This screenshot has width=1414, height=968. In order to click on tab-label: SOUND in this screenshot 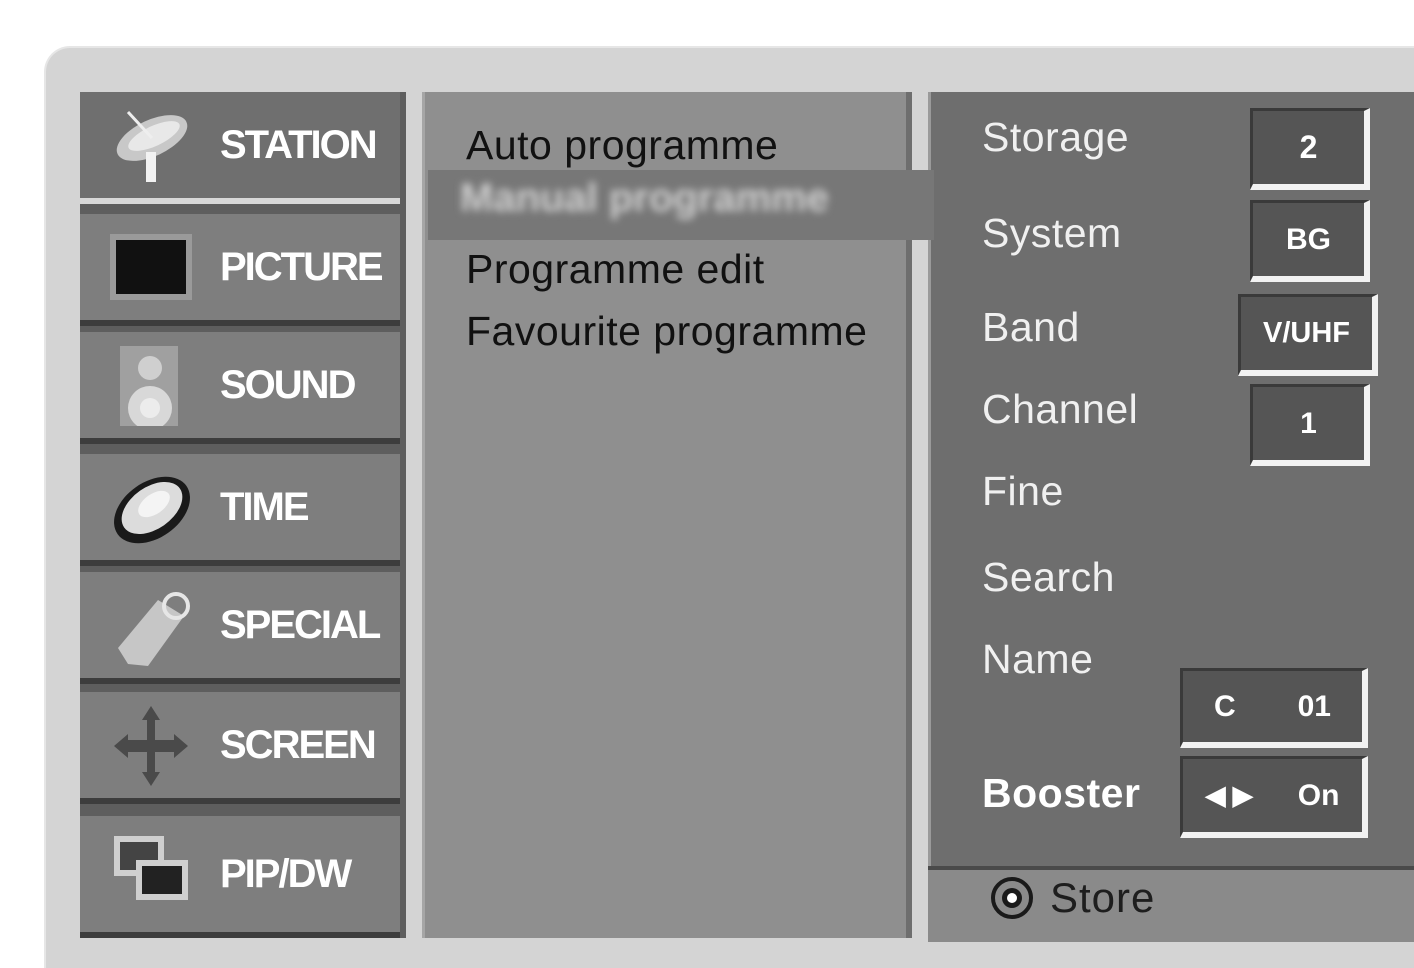, I will do `click(288, 384)`.